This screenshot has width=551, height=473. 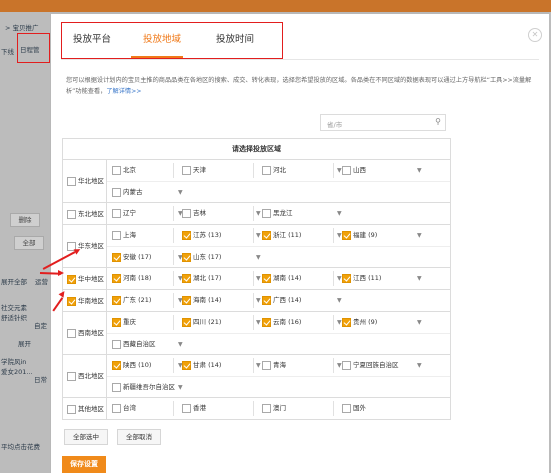 What do you see at coordinates (124, 170) in the screenshot?
I see `province-checkbox: 北京` at bounding box center [124, 170].